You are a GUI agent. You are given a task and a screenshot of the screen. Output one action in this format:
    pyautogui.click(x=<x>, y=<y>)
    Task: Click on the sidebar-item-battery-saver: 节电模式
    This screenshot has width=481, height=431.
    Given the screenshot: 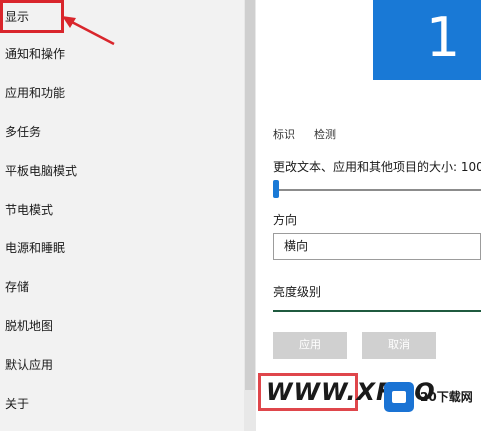 What is the action you would take?
    pyautogui.click(x=122, y=210)
    